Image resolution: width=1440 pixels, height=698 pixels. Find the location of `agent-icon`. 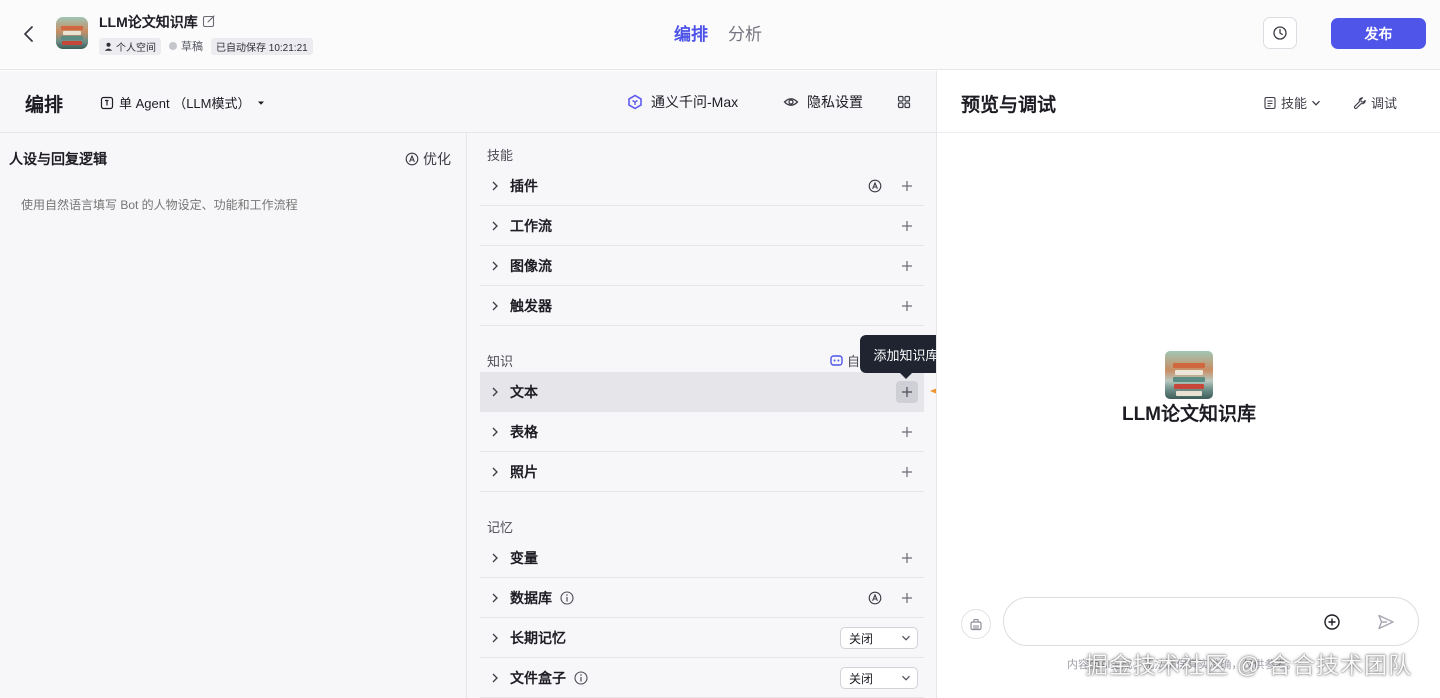

agent-icon is located at coordinates (107, 102).